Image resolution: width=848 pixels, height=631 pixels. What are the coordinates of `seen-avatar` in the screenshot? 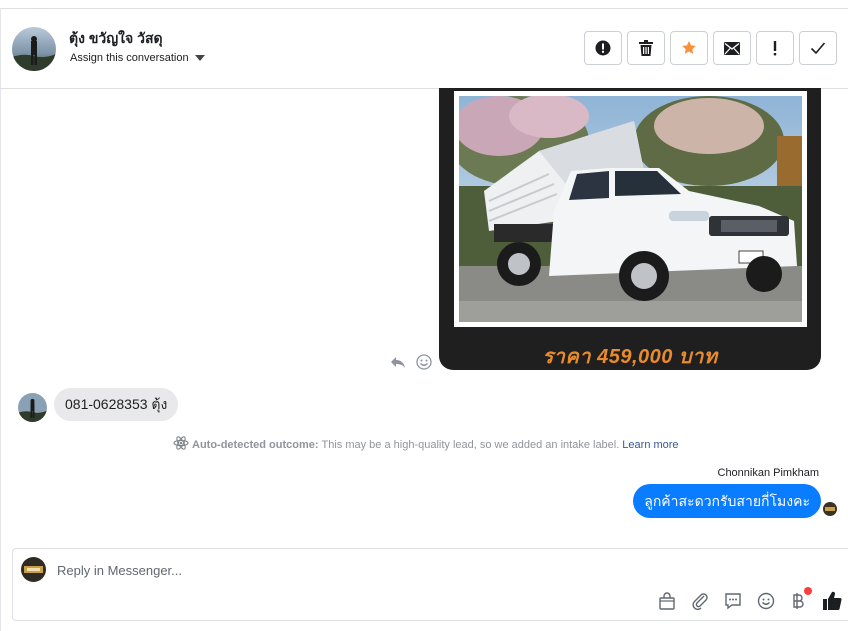 It's located at (830, 509).